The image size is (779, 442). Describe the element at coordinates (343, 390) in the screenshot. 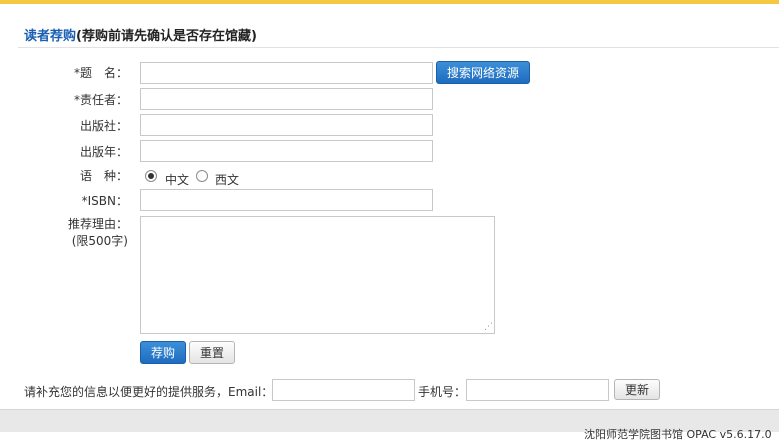

I see `email-input` at that location.